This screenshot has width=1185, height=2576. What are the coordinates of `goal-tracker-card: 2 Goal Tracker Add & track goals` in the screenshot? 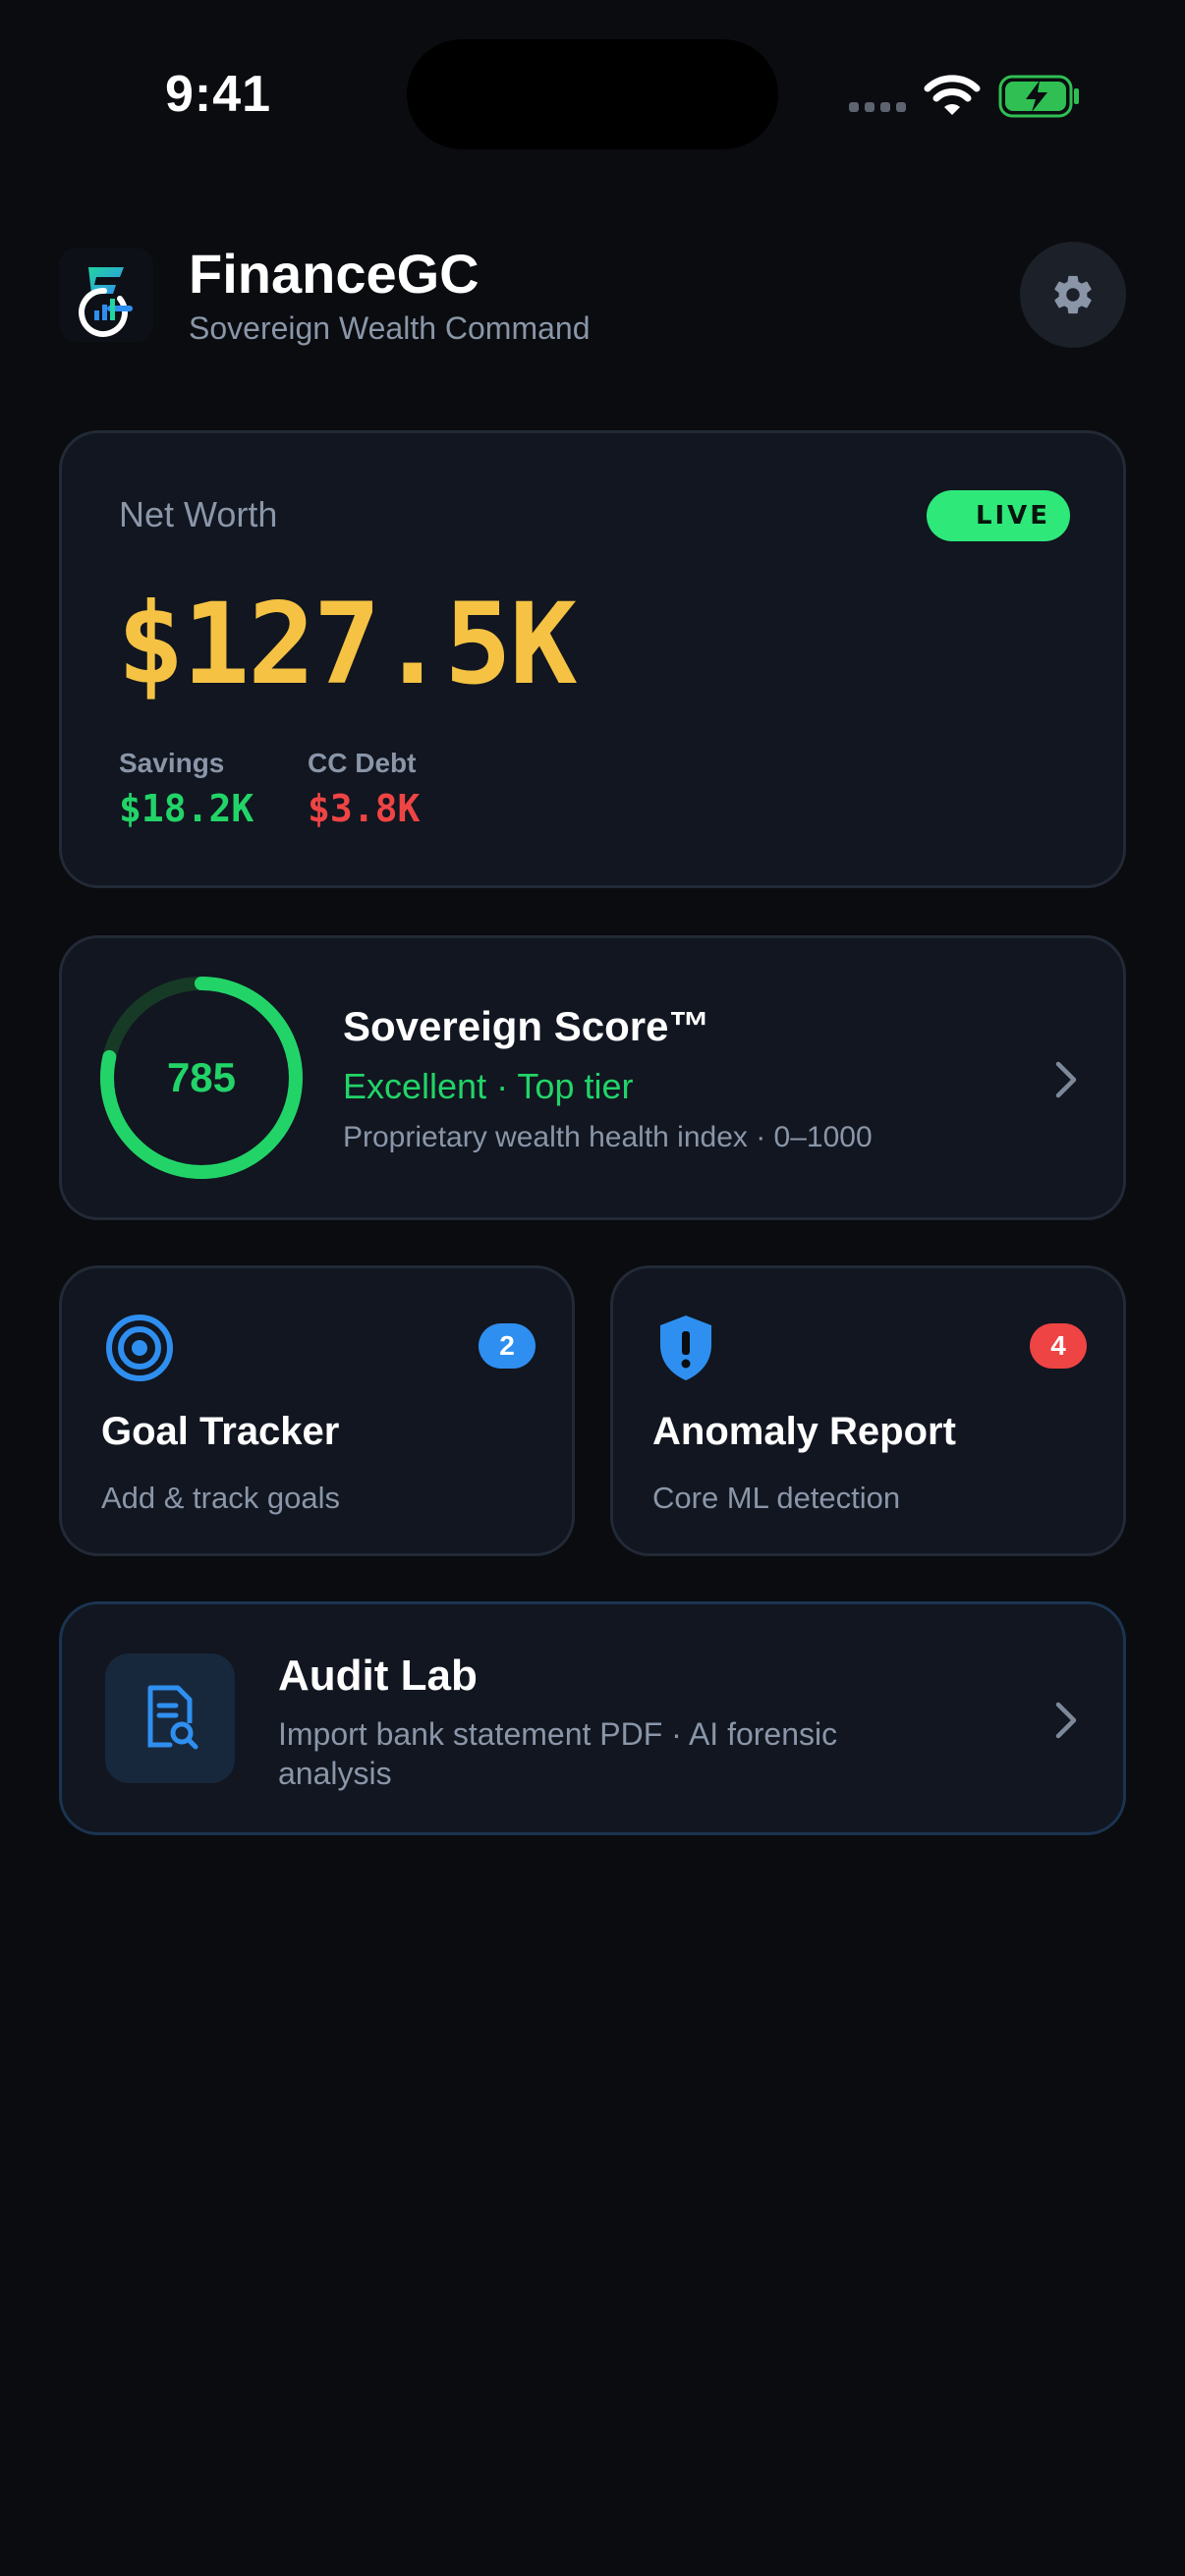 It's located at (317, 1410).